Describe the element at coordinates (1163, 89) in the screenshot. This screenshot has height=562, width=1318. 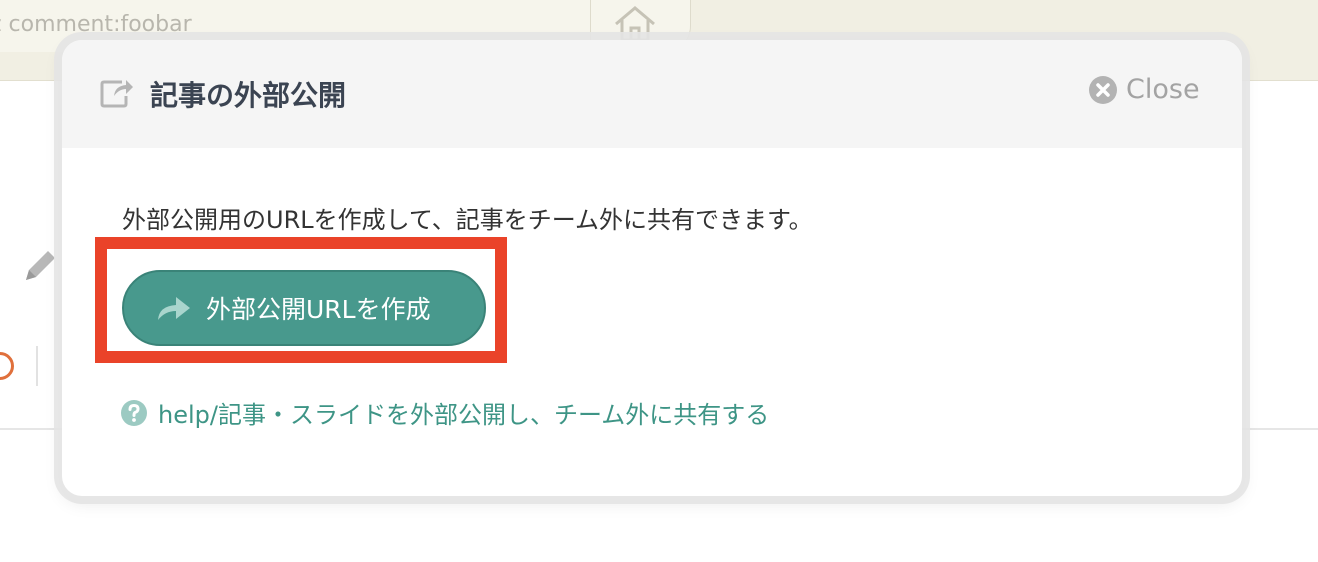
I see `close-label: Close` at that location.